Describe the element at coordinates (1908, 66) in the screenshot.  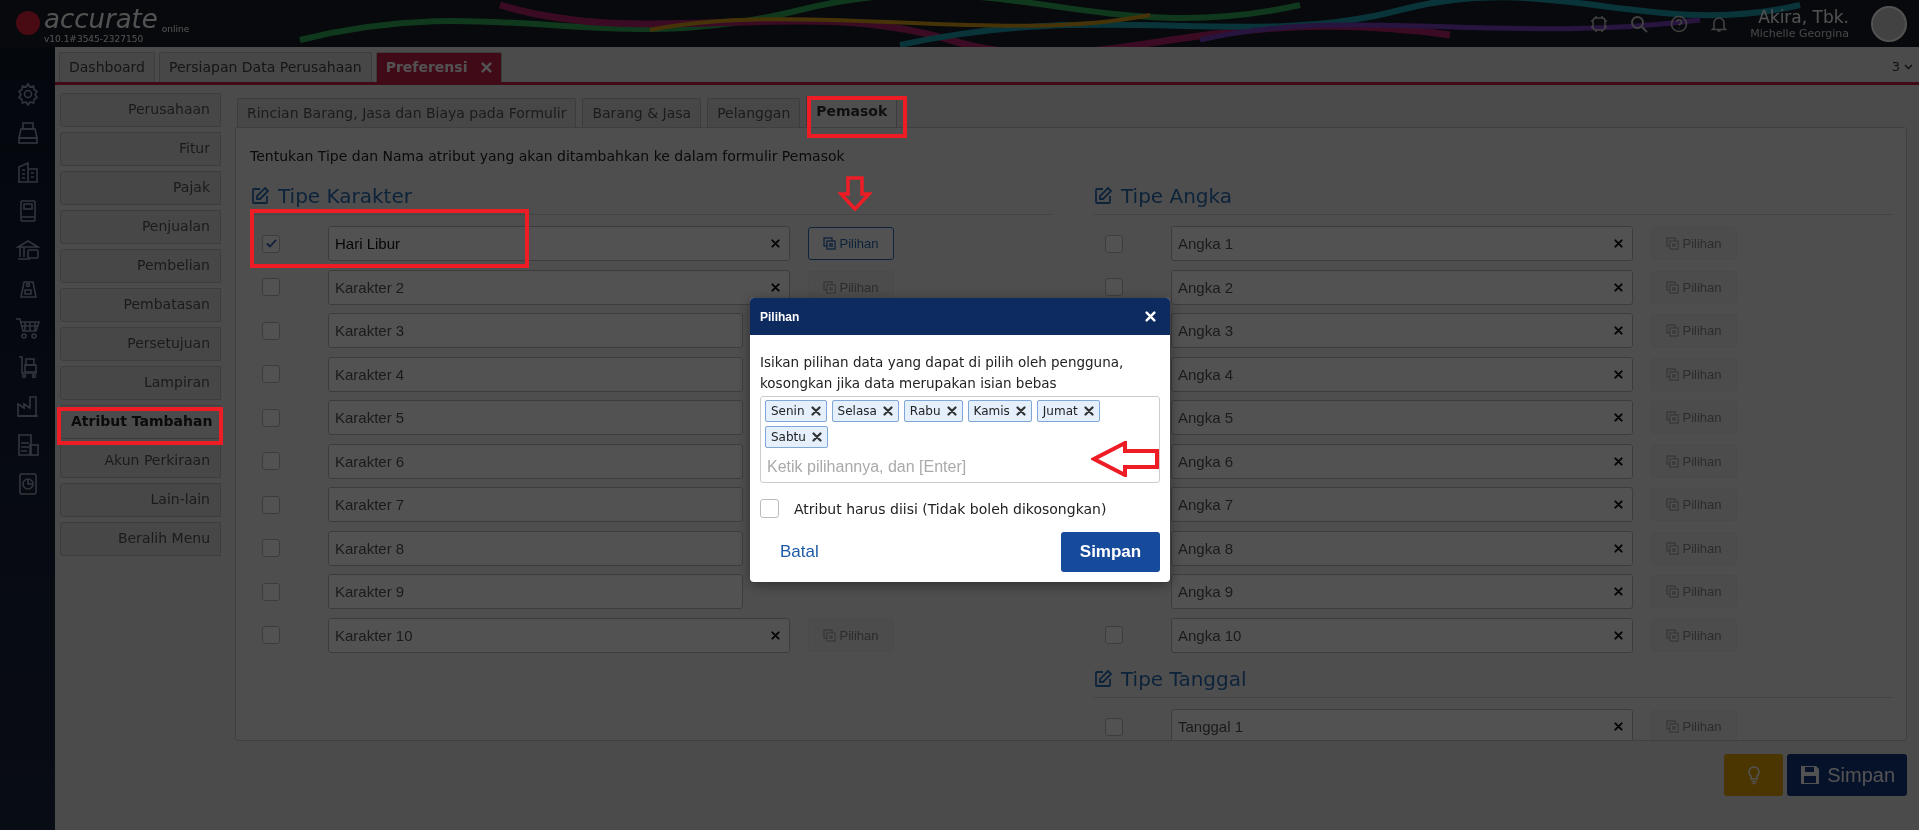
I see `caret-icon` at that location.